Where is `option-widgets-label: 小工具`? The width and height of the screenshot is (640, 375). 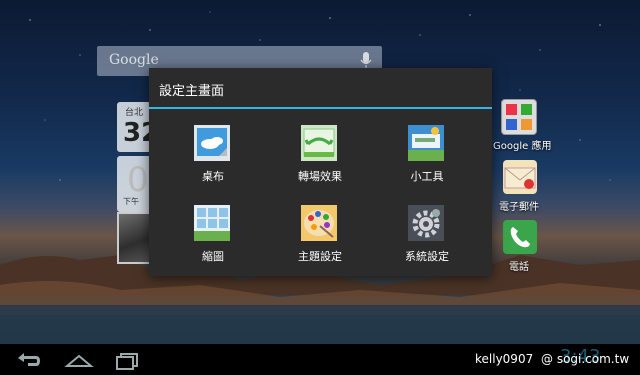
option-widgets-label: 小工具 is located at coordinates (427, 176).